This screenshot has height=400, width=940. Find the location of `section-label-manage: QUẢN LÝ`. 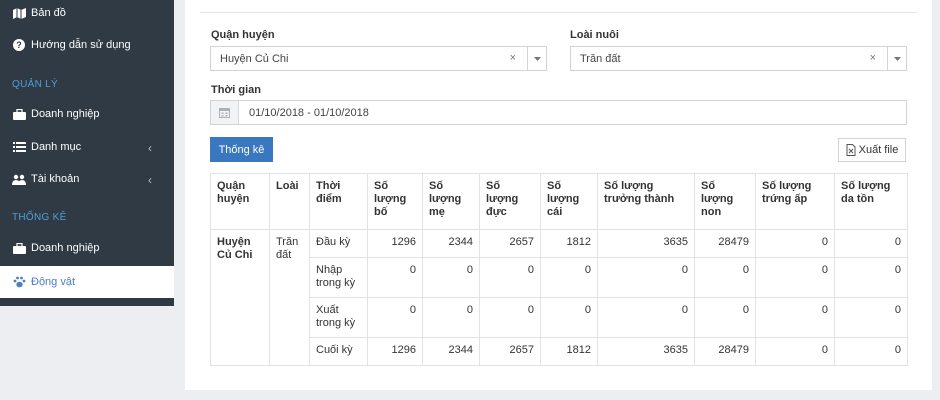

section-label-manage: QUẢN LÝ is located at coordinates (35, 84).